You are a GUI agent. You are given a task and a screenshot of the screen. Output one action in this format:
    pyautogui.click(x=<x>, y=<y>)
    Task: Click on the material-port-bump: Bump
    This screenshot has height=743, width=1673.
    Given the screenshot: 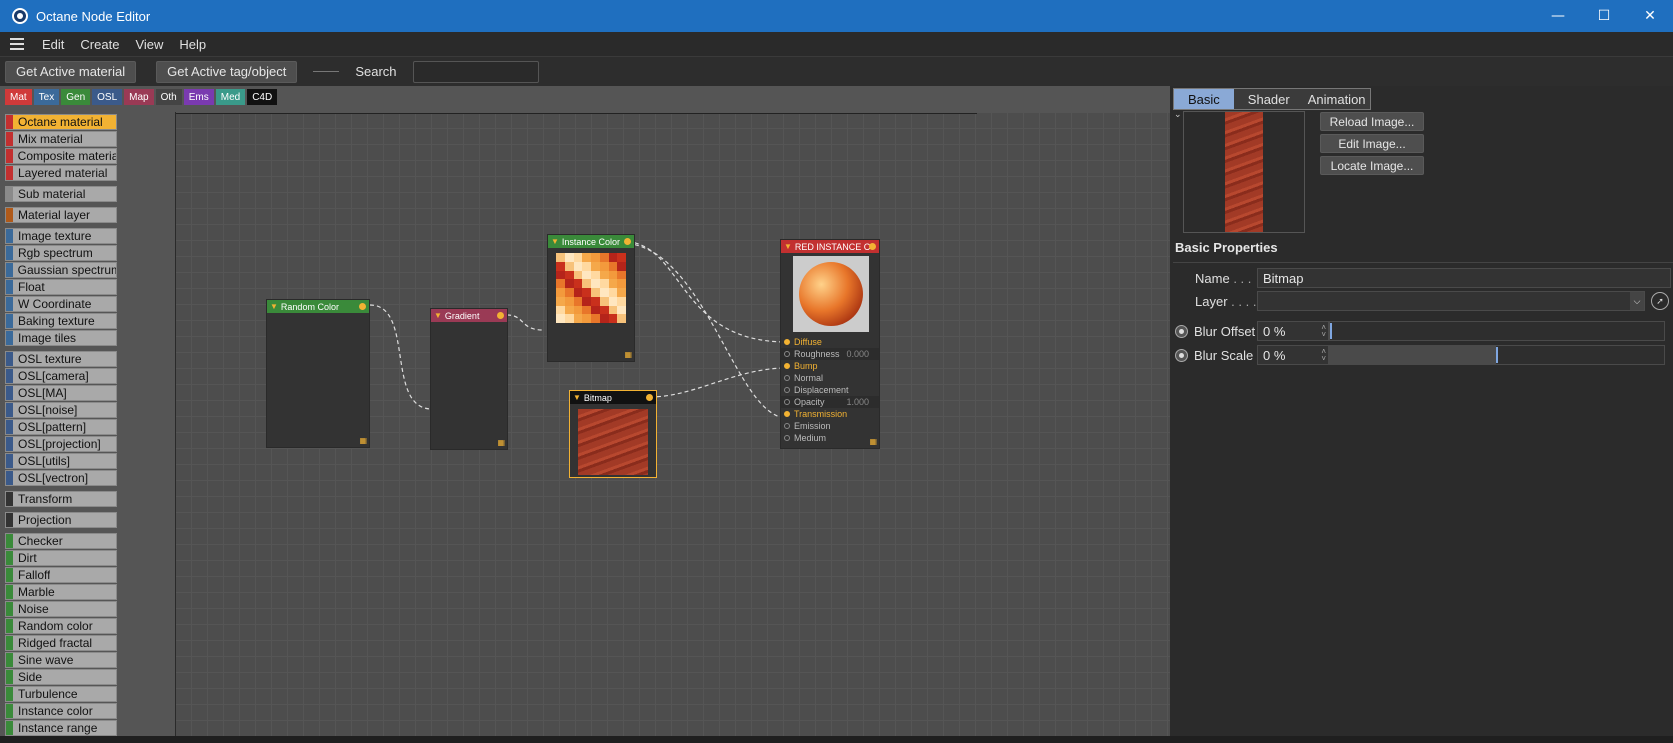 What is the action you would take?
    pyautogui.click(x=830, y=366)
    